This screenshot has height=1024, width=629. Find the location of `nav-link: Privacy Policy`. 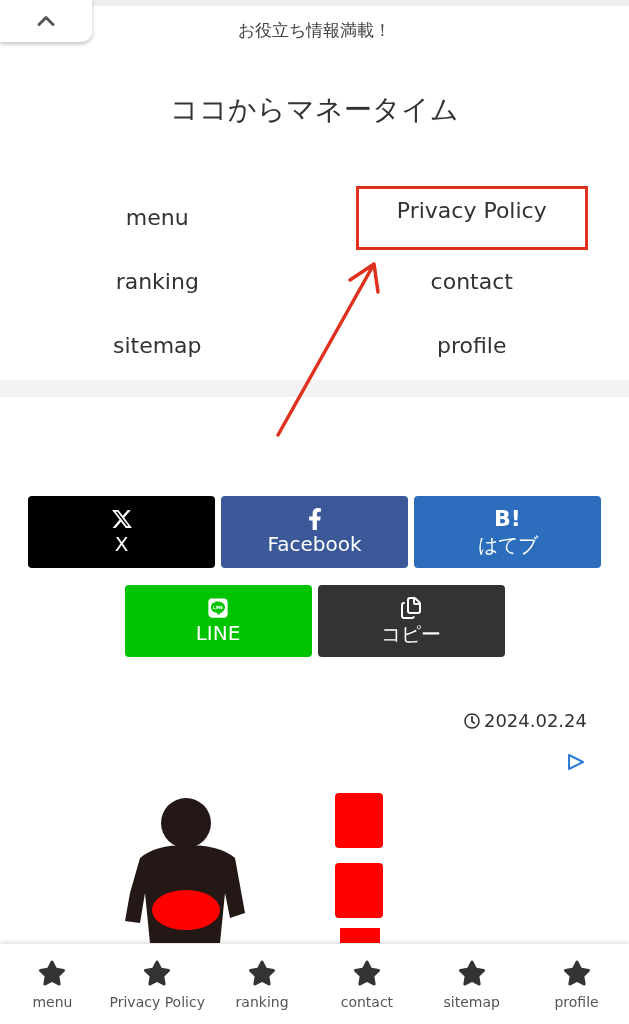

nav-link: Privacy Policy is located at coordinates (471, 218).